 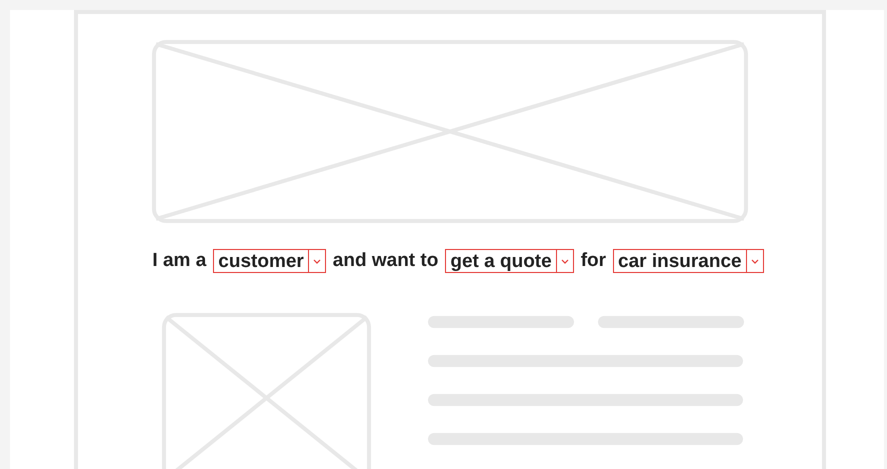 I want to click on sentence-text: for, so click(x=593, y=261).